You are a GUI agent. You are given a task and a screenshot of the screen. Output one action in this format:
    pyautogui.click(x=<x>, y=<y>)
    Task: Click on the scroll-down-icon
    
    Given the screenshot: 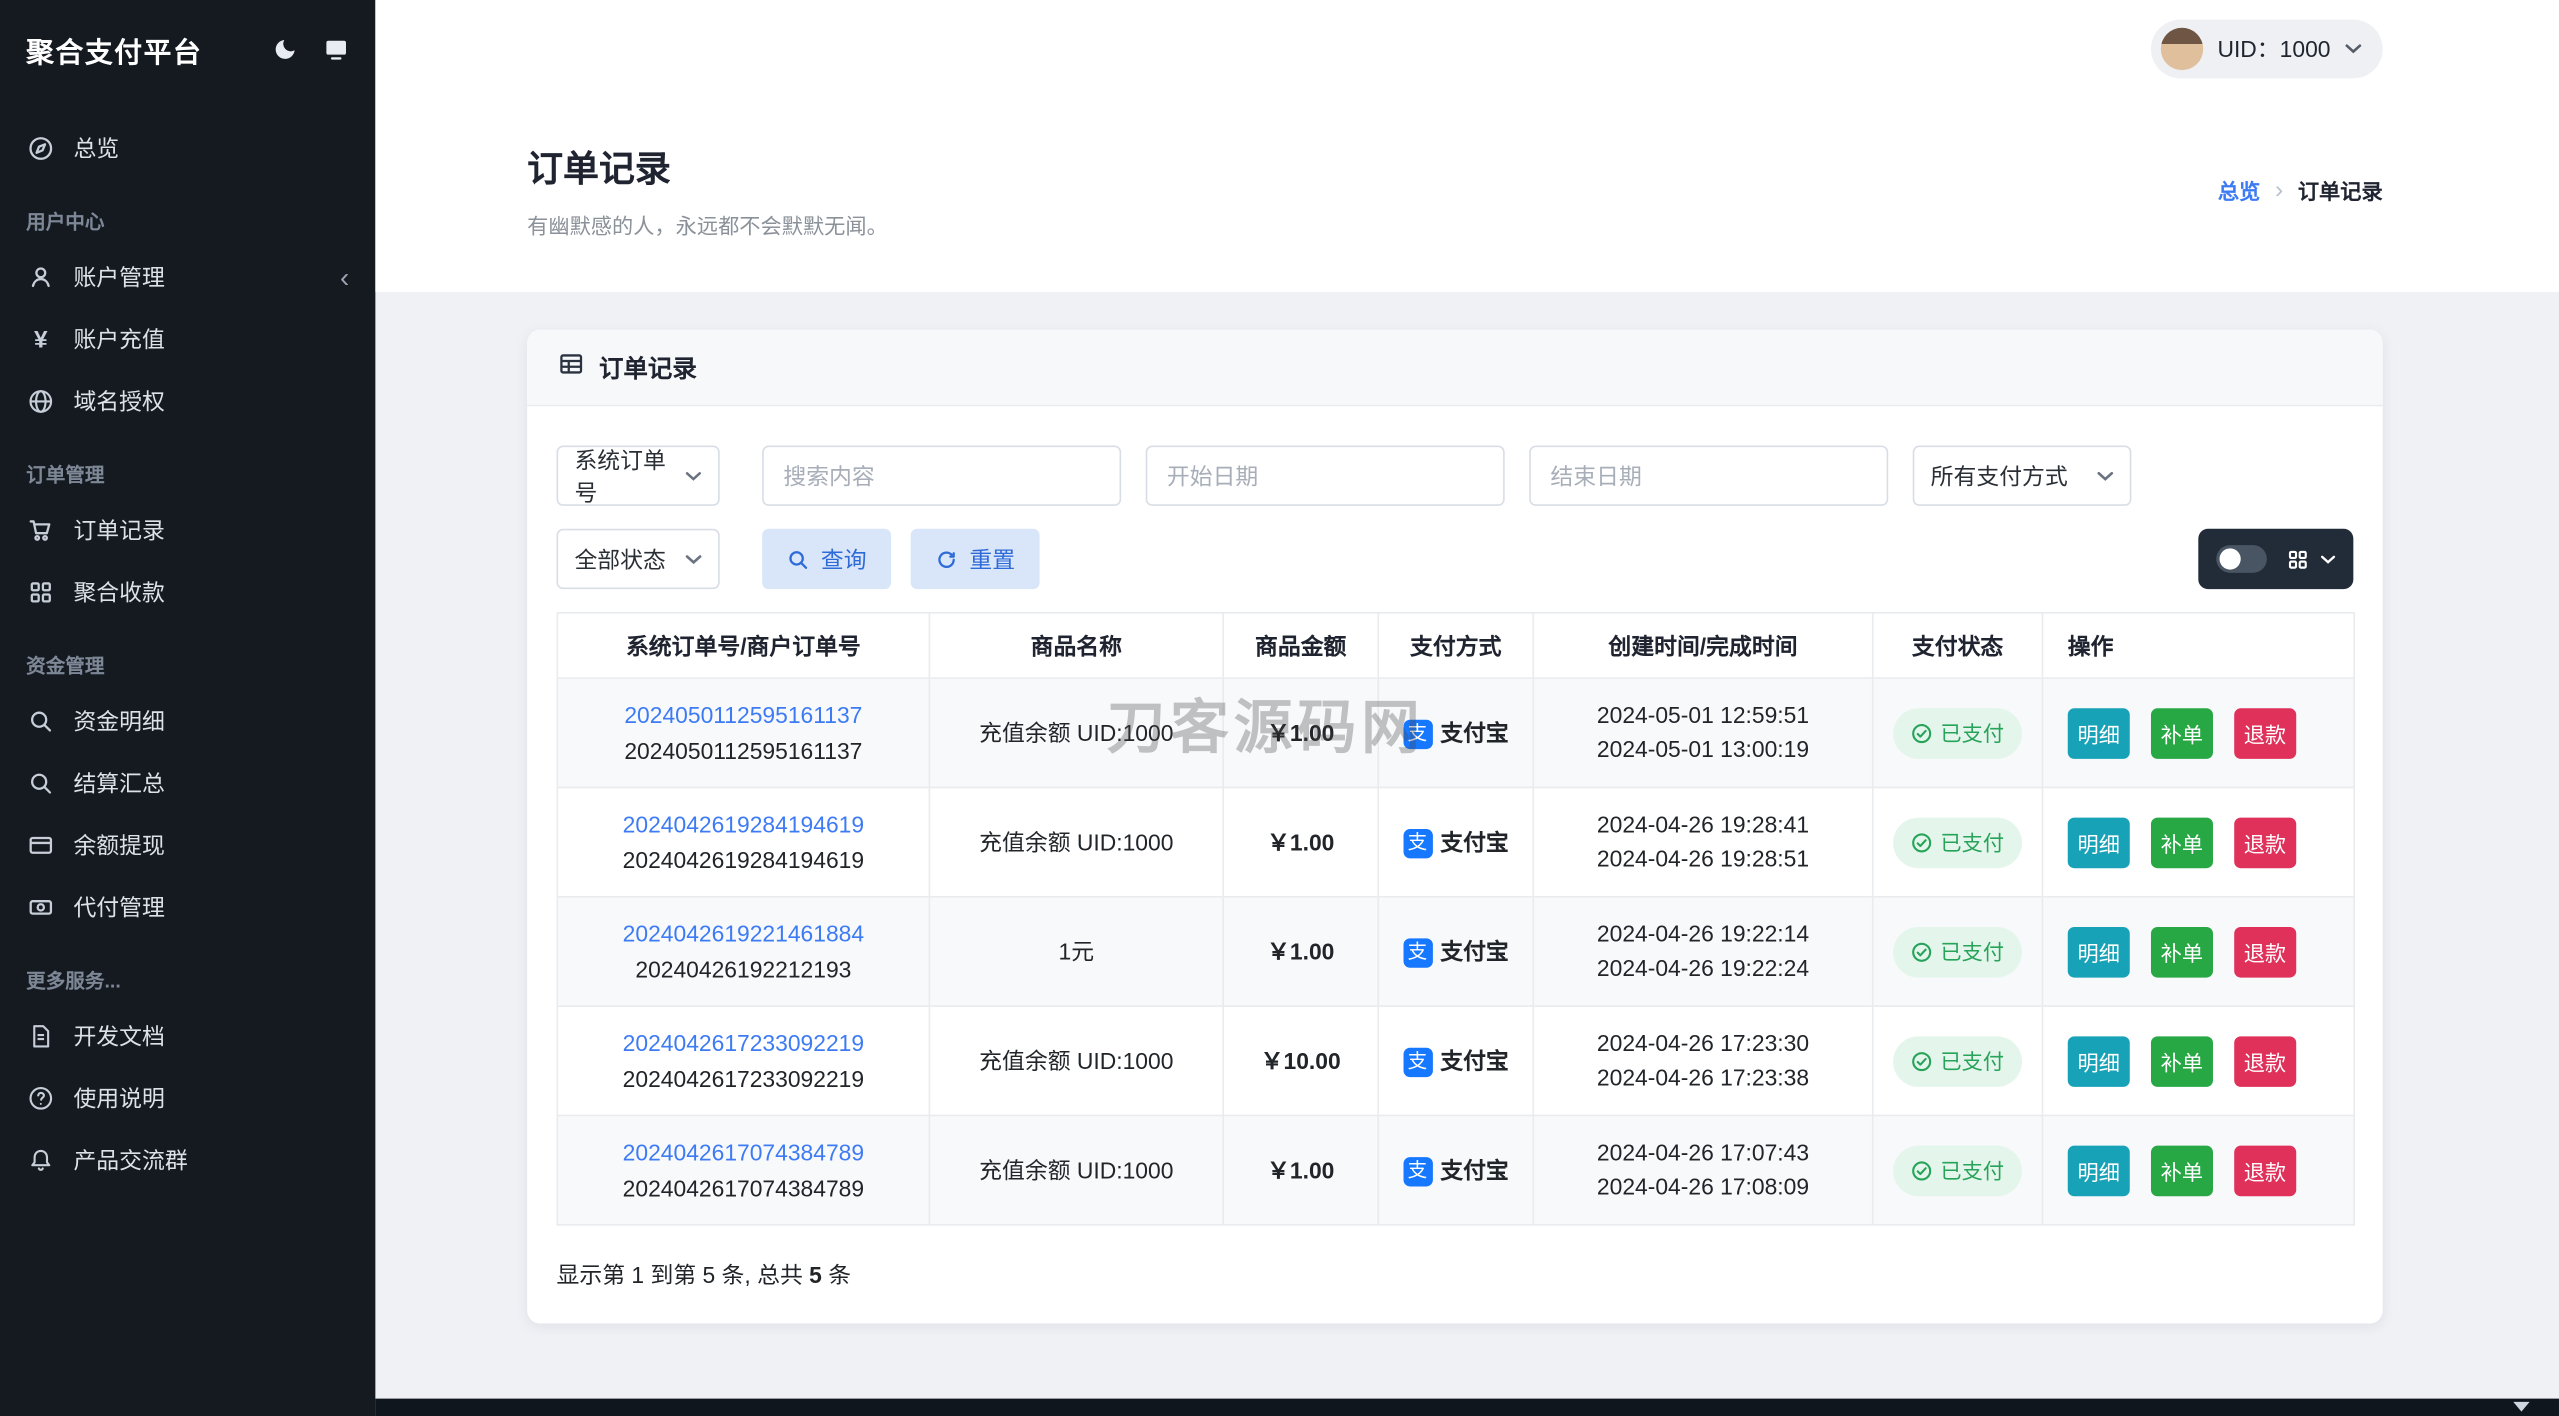 What is the action you would take?
    pyautogui.click(x=2521, y=1406)
    